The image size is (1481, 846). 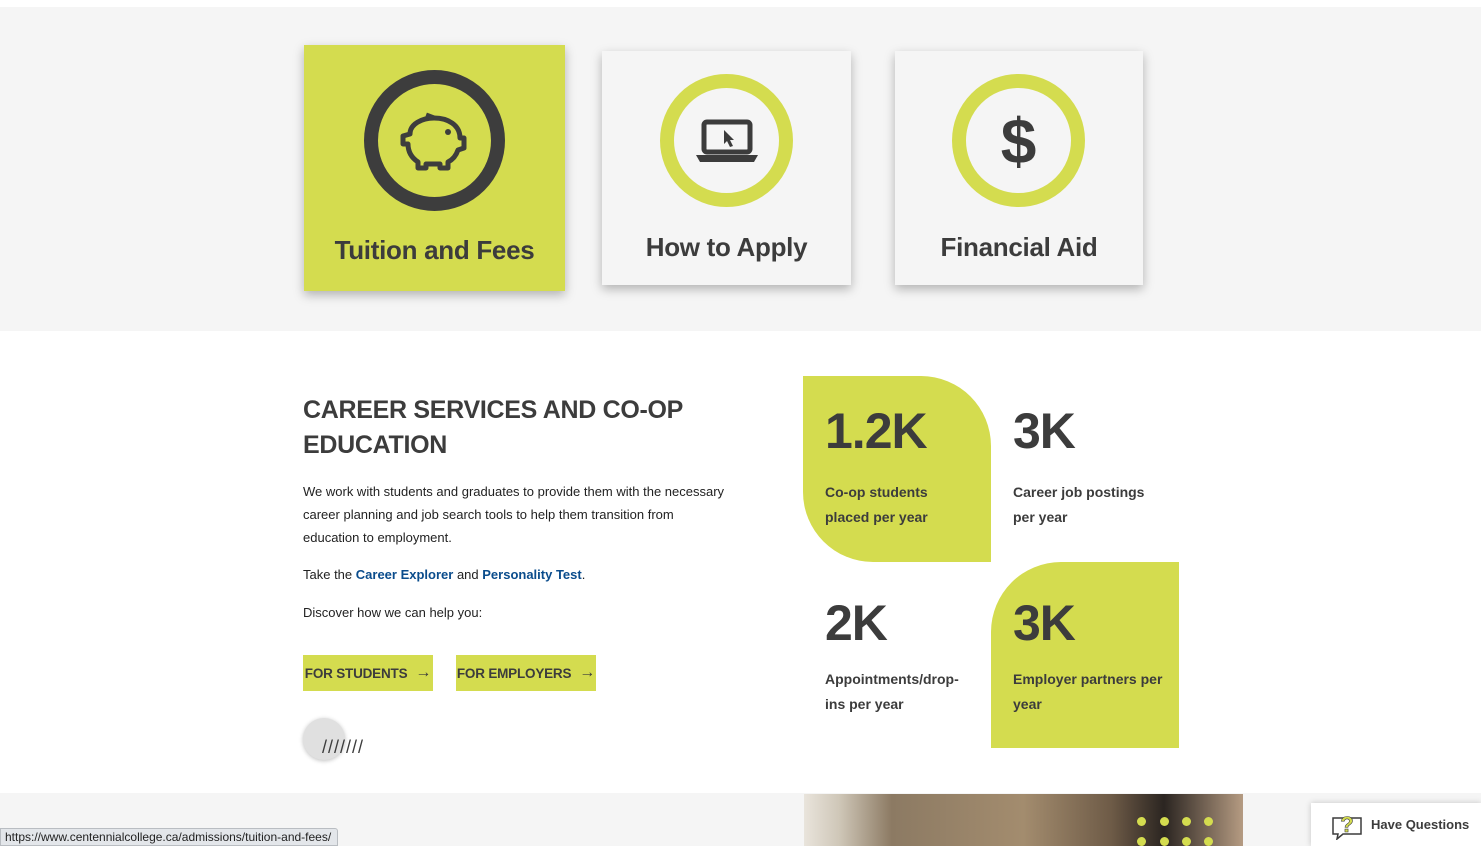 I want to click on how-to-apply-card: How to Apply, so click(x=726, y=168).